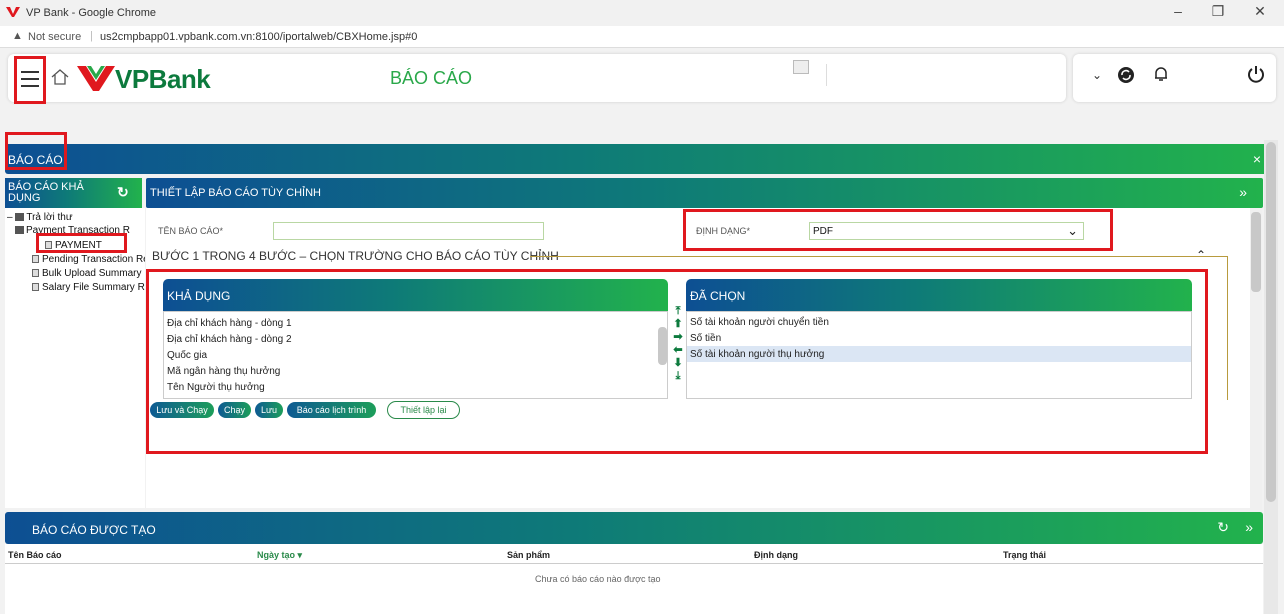 The image size is (1284, 614). What do you see at coordinates (49, 217) in the screenshot?
I see `tree-item-label: Trả lời thư` at bounding box center [49, 217].